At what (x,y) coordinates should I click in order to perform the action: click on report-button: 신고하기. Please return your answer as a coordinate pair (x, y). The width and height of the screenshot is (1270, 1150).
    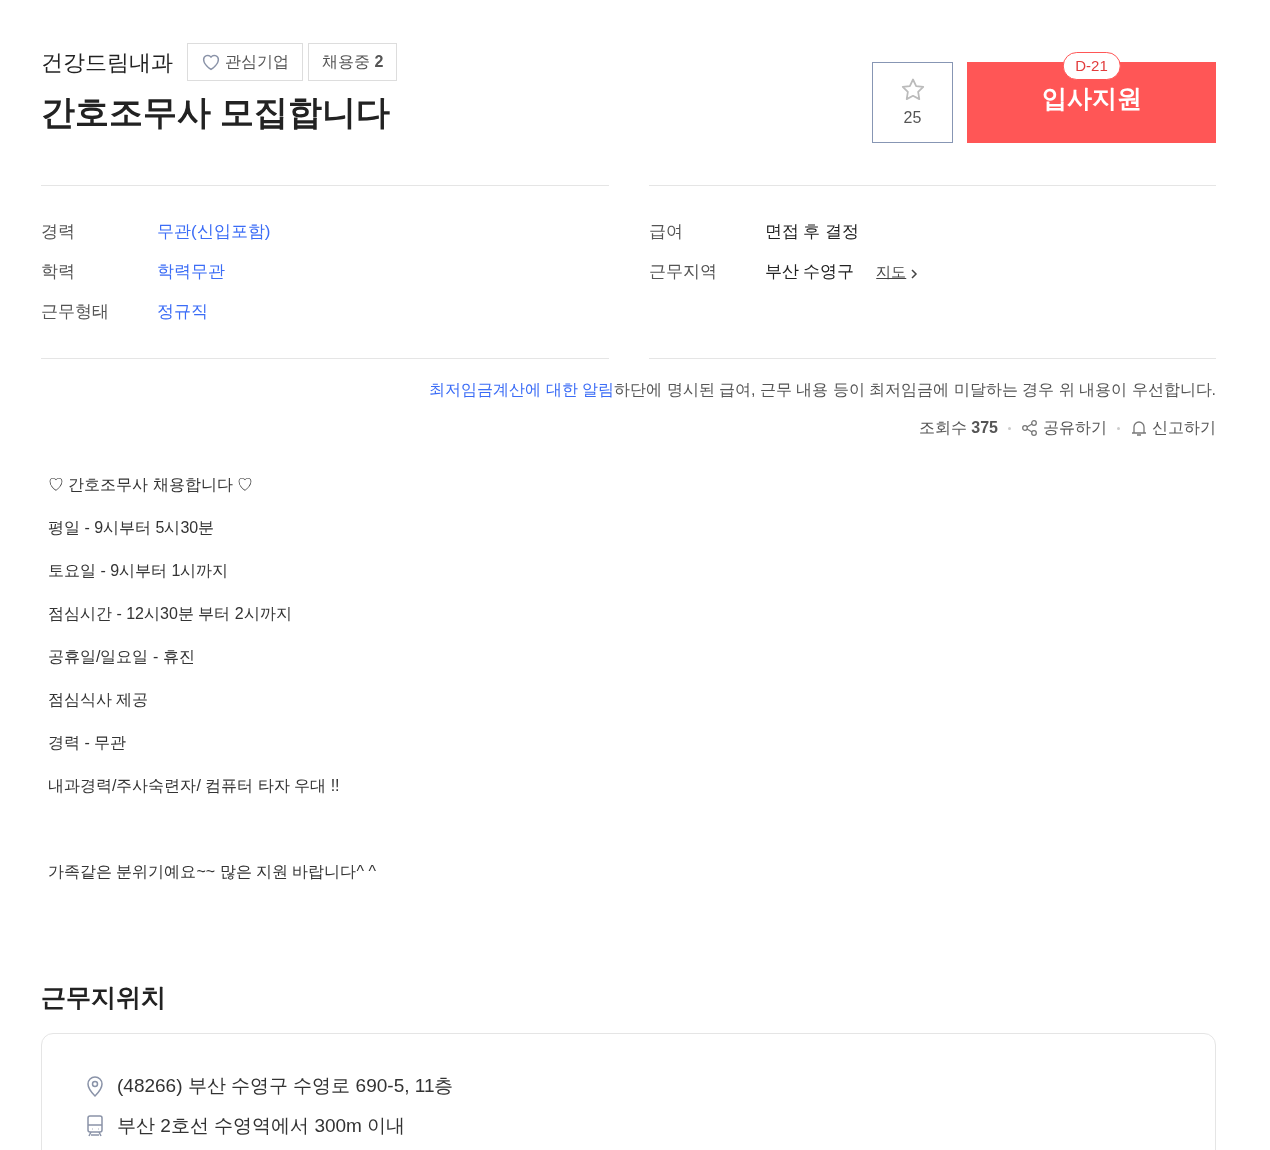
    Looking at the image, I should click on (1173, 428).